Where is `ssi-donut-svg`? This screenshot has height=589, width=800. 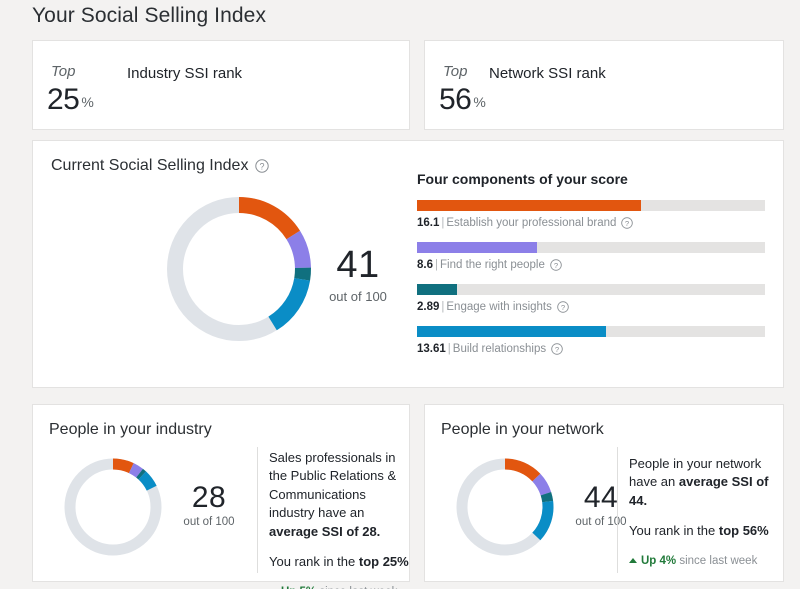
ssi-donut-svg is located at coordinates (239, 269).